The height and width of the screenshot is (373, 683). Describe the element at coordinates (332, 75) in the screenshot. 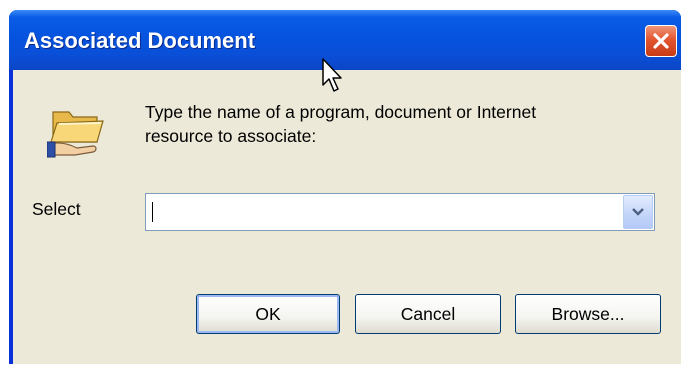

I see `mouse-pointer-icon` at that location.